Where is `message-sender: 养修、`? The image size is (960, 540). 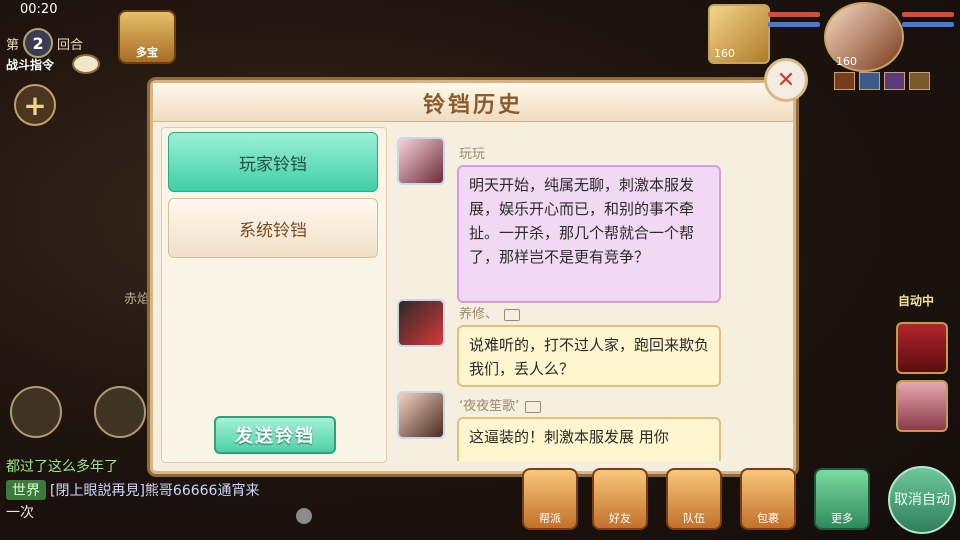
message-sender: 养修、 is located at coordinates (490, 312).